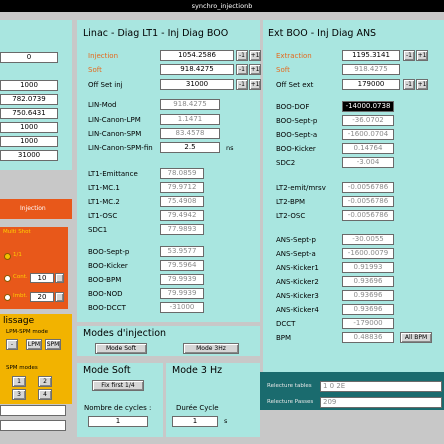 This screenshot has height=444, width=444. Describe the element at coordinates (197, 55) in the screenshot. I see `injection-value: 1054.2586` at that location.